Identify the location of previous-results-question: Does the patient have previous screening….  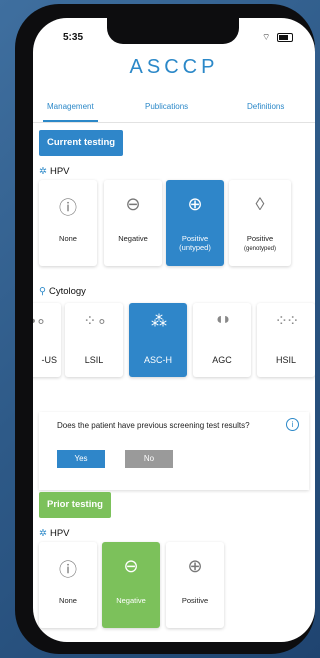
(174, 451).